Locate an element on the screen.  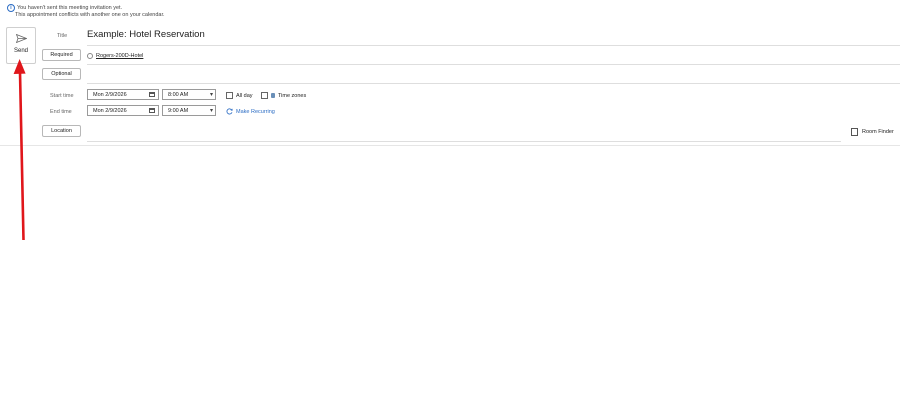
required-button: Required is located at coordinates (61, 55).